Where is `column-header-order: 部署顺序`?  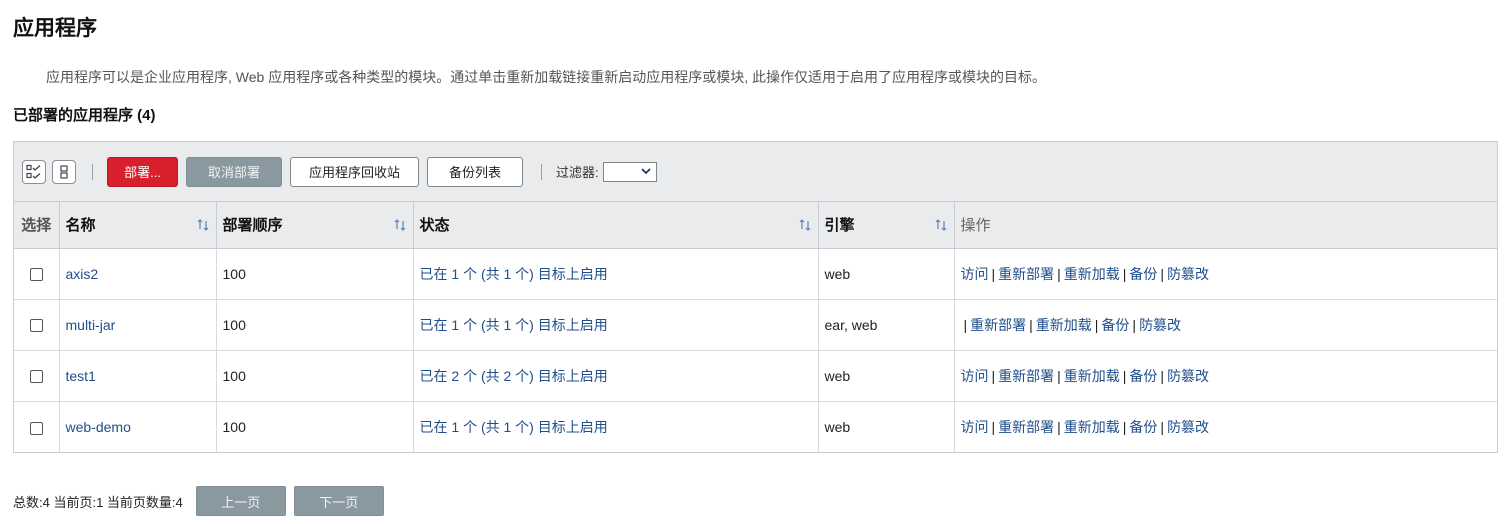
column-header-order: 部署顺序 is located at coordinates (315, 225).